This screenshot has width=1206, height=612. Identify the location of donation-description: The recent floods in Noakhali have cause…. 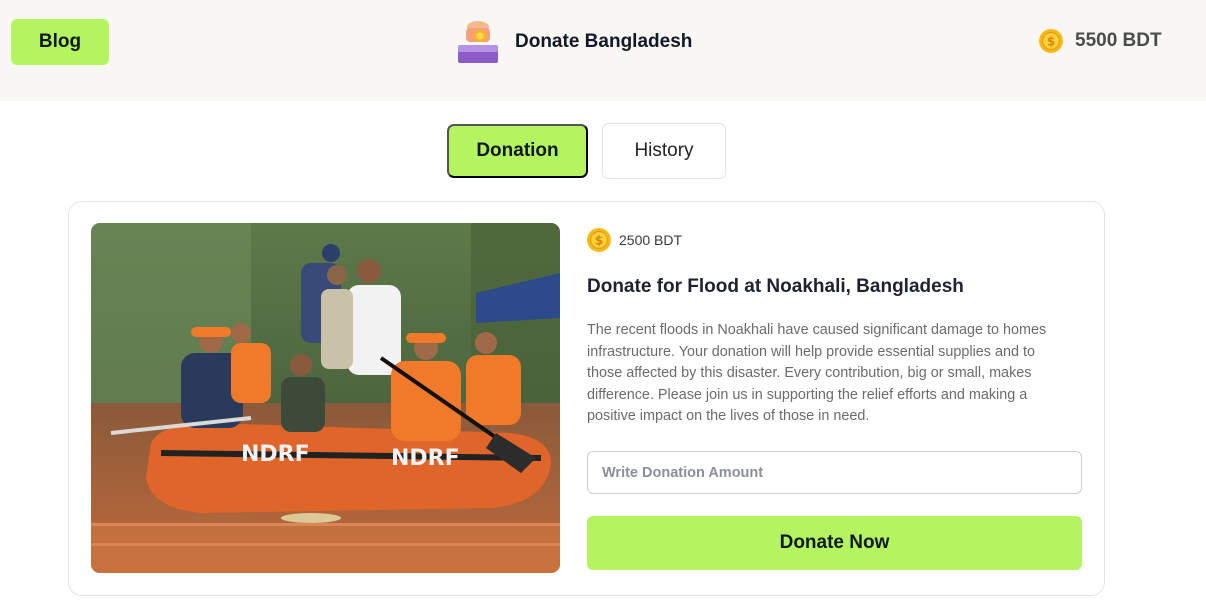
(817, 373).